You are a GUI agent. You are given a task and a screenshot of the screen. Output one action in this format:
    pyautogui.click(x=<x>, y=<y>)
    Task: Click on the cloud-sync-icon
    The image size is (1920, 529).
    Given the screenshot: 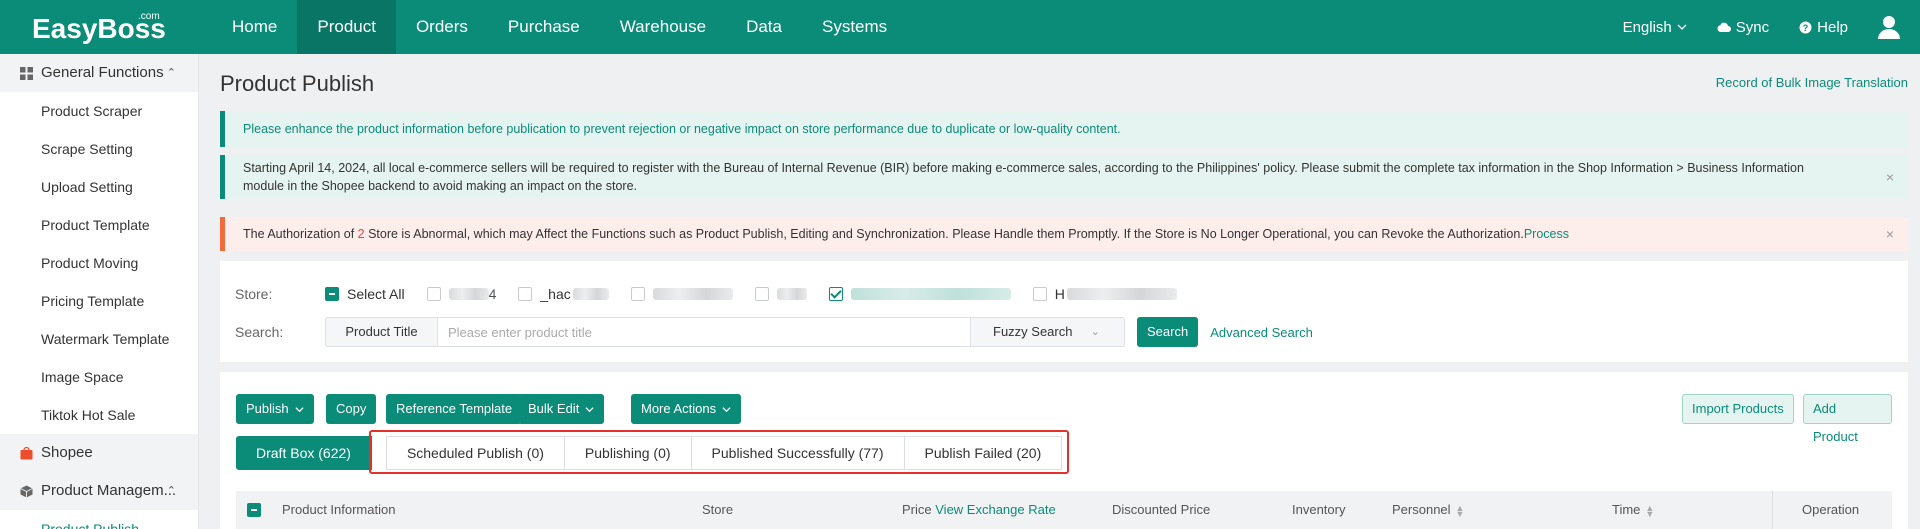 What is the action you would take?
    pyautogui.click(x=1724, y=27)
    